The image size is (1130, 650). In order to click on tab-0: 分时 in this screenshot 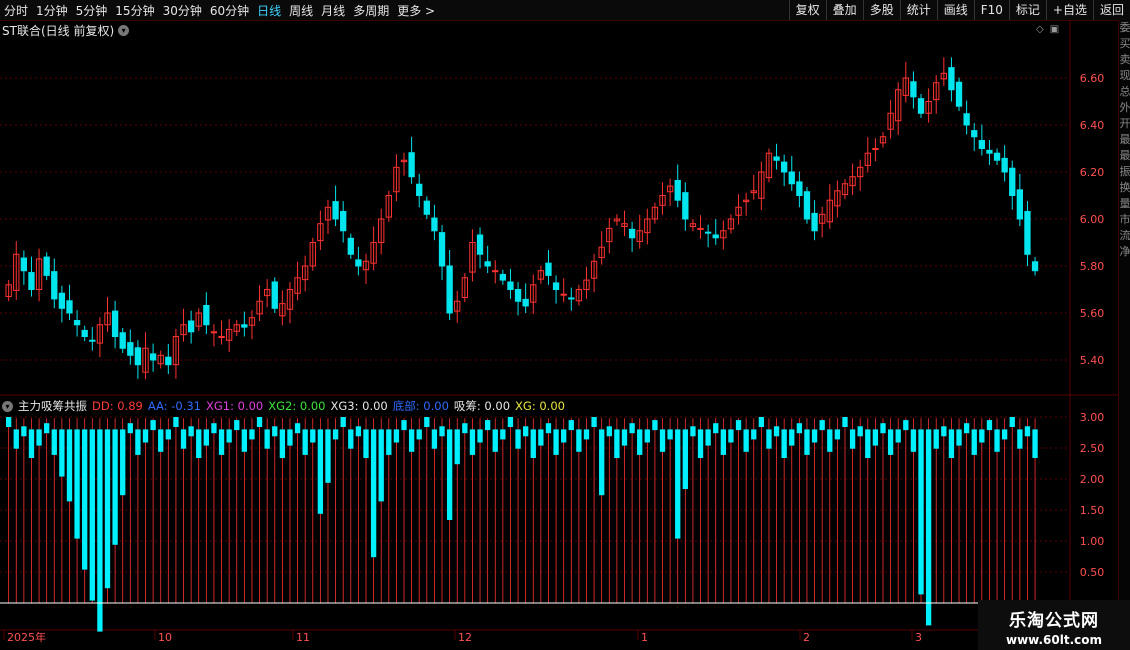, I will do `click(16, 10)`.